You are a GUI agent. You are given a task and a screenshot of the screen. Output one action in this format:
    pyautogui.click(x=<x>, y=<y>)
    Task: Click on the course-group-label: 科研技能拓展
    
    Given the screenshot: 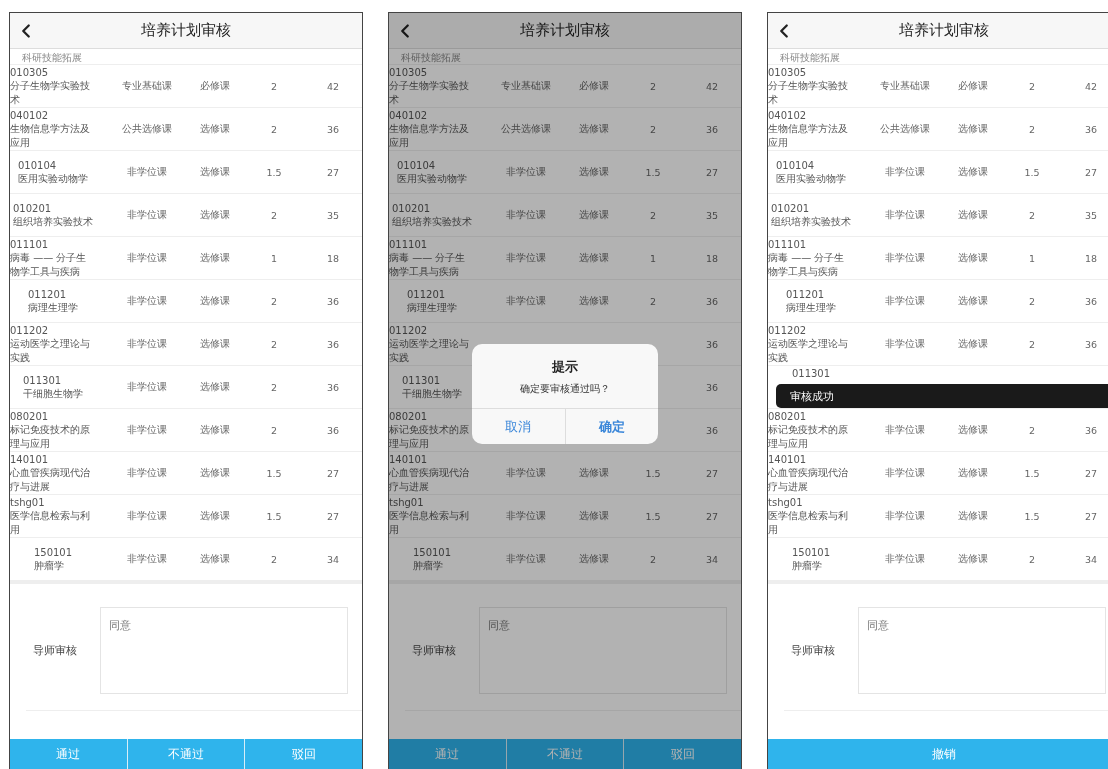 What is the action you would take?
    pyautogui.click(x=810, y=58)
    